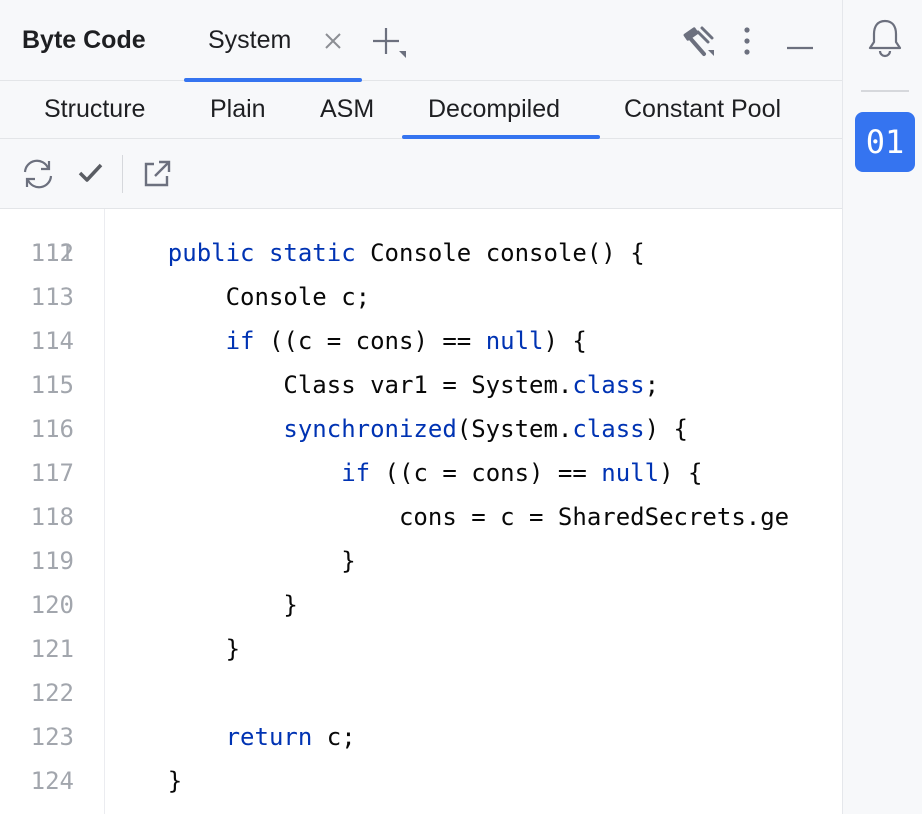 The height and width of the screenshot is (814, 922). What do you see at coordinates (652, 385) in the screenshot?
I see `code-token: ;` at bounding box center [652, 385].